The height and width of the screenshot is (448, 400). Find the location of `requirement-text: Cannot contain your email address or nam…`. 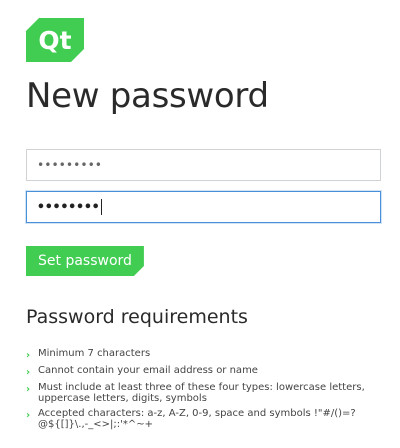

requirement-text: Cannot contain your email address or nam… is located at coordinates (148, 370).